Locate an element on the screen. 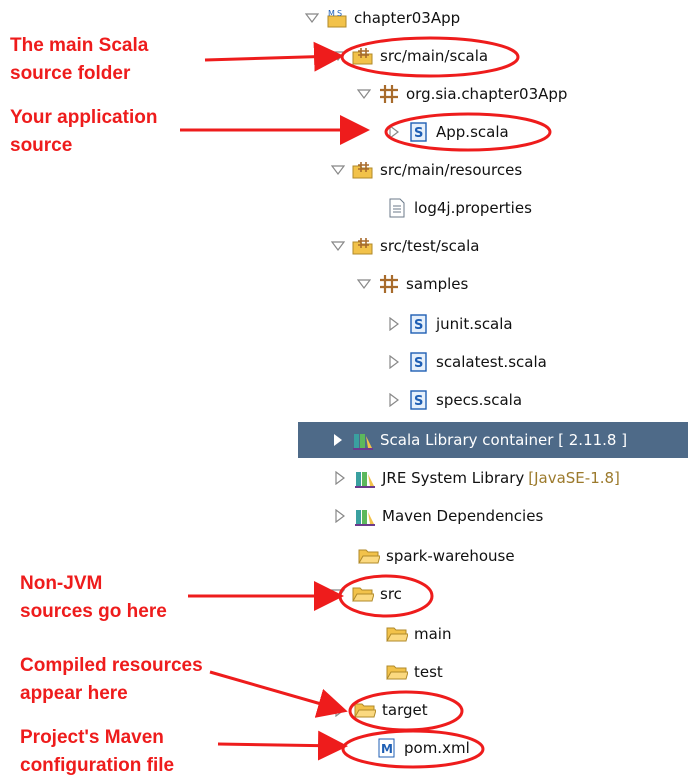 The height and width of the screenshot is (784, 688). maven-project-icon: MS is located at coordinates (337, 18).